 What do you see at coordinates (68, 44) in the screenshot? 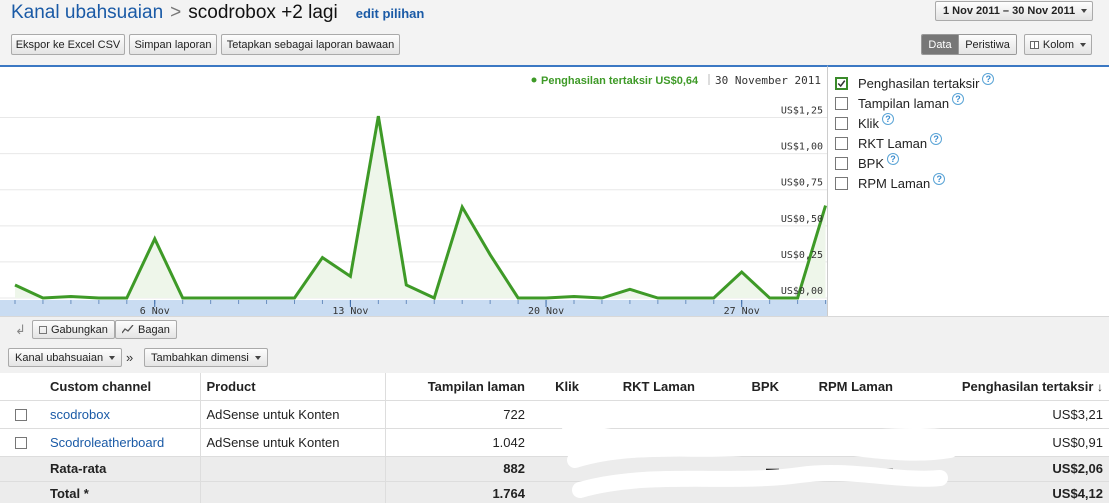
I see `export-csv-button: Ekspor ke Excel CSV` at bounding box center [68, 44].